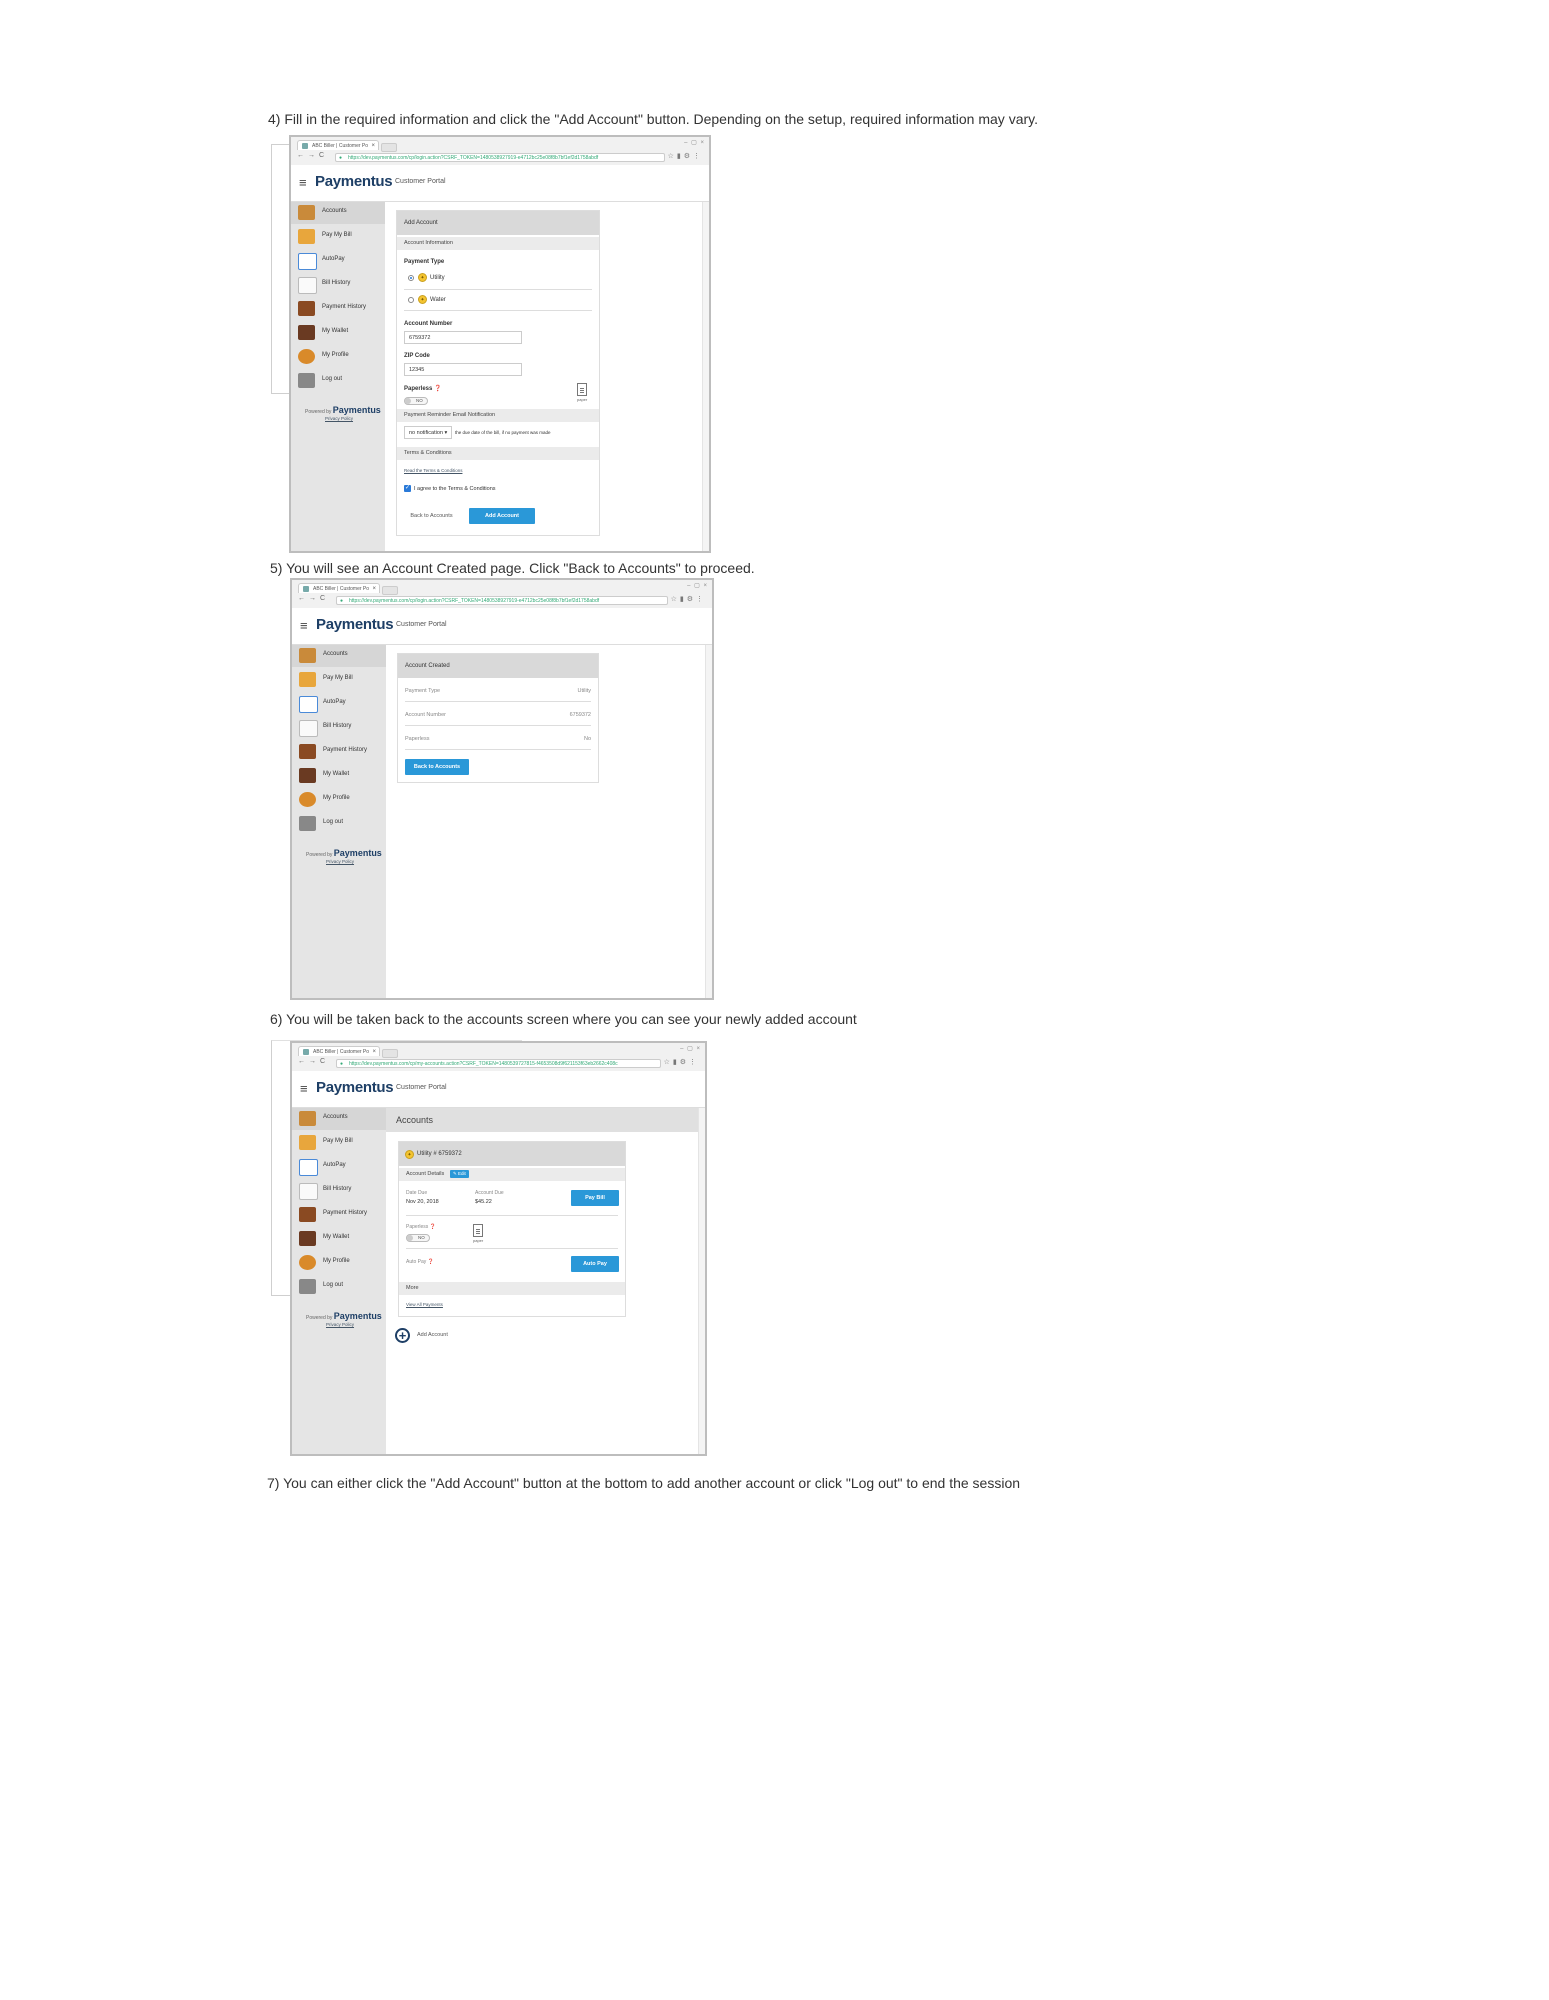 The height and width of the screenshot is (2000, 1549). I want to click on read-terms-link: Read the Terms & Conditions, so click(433, 470).